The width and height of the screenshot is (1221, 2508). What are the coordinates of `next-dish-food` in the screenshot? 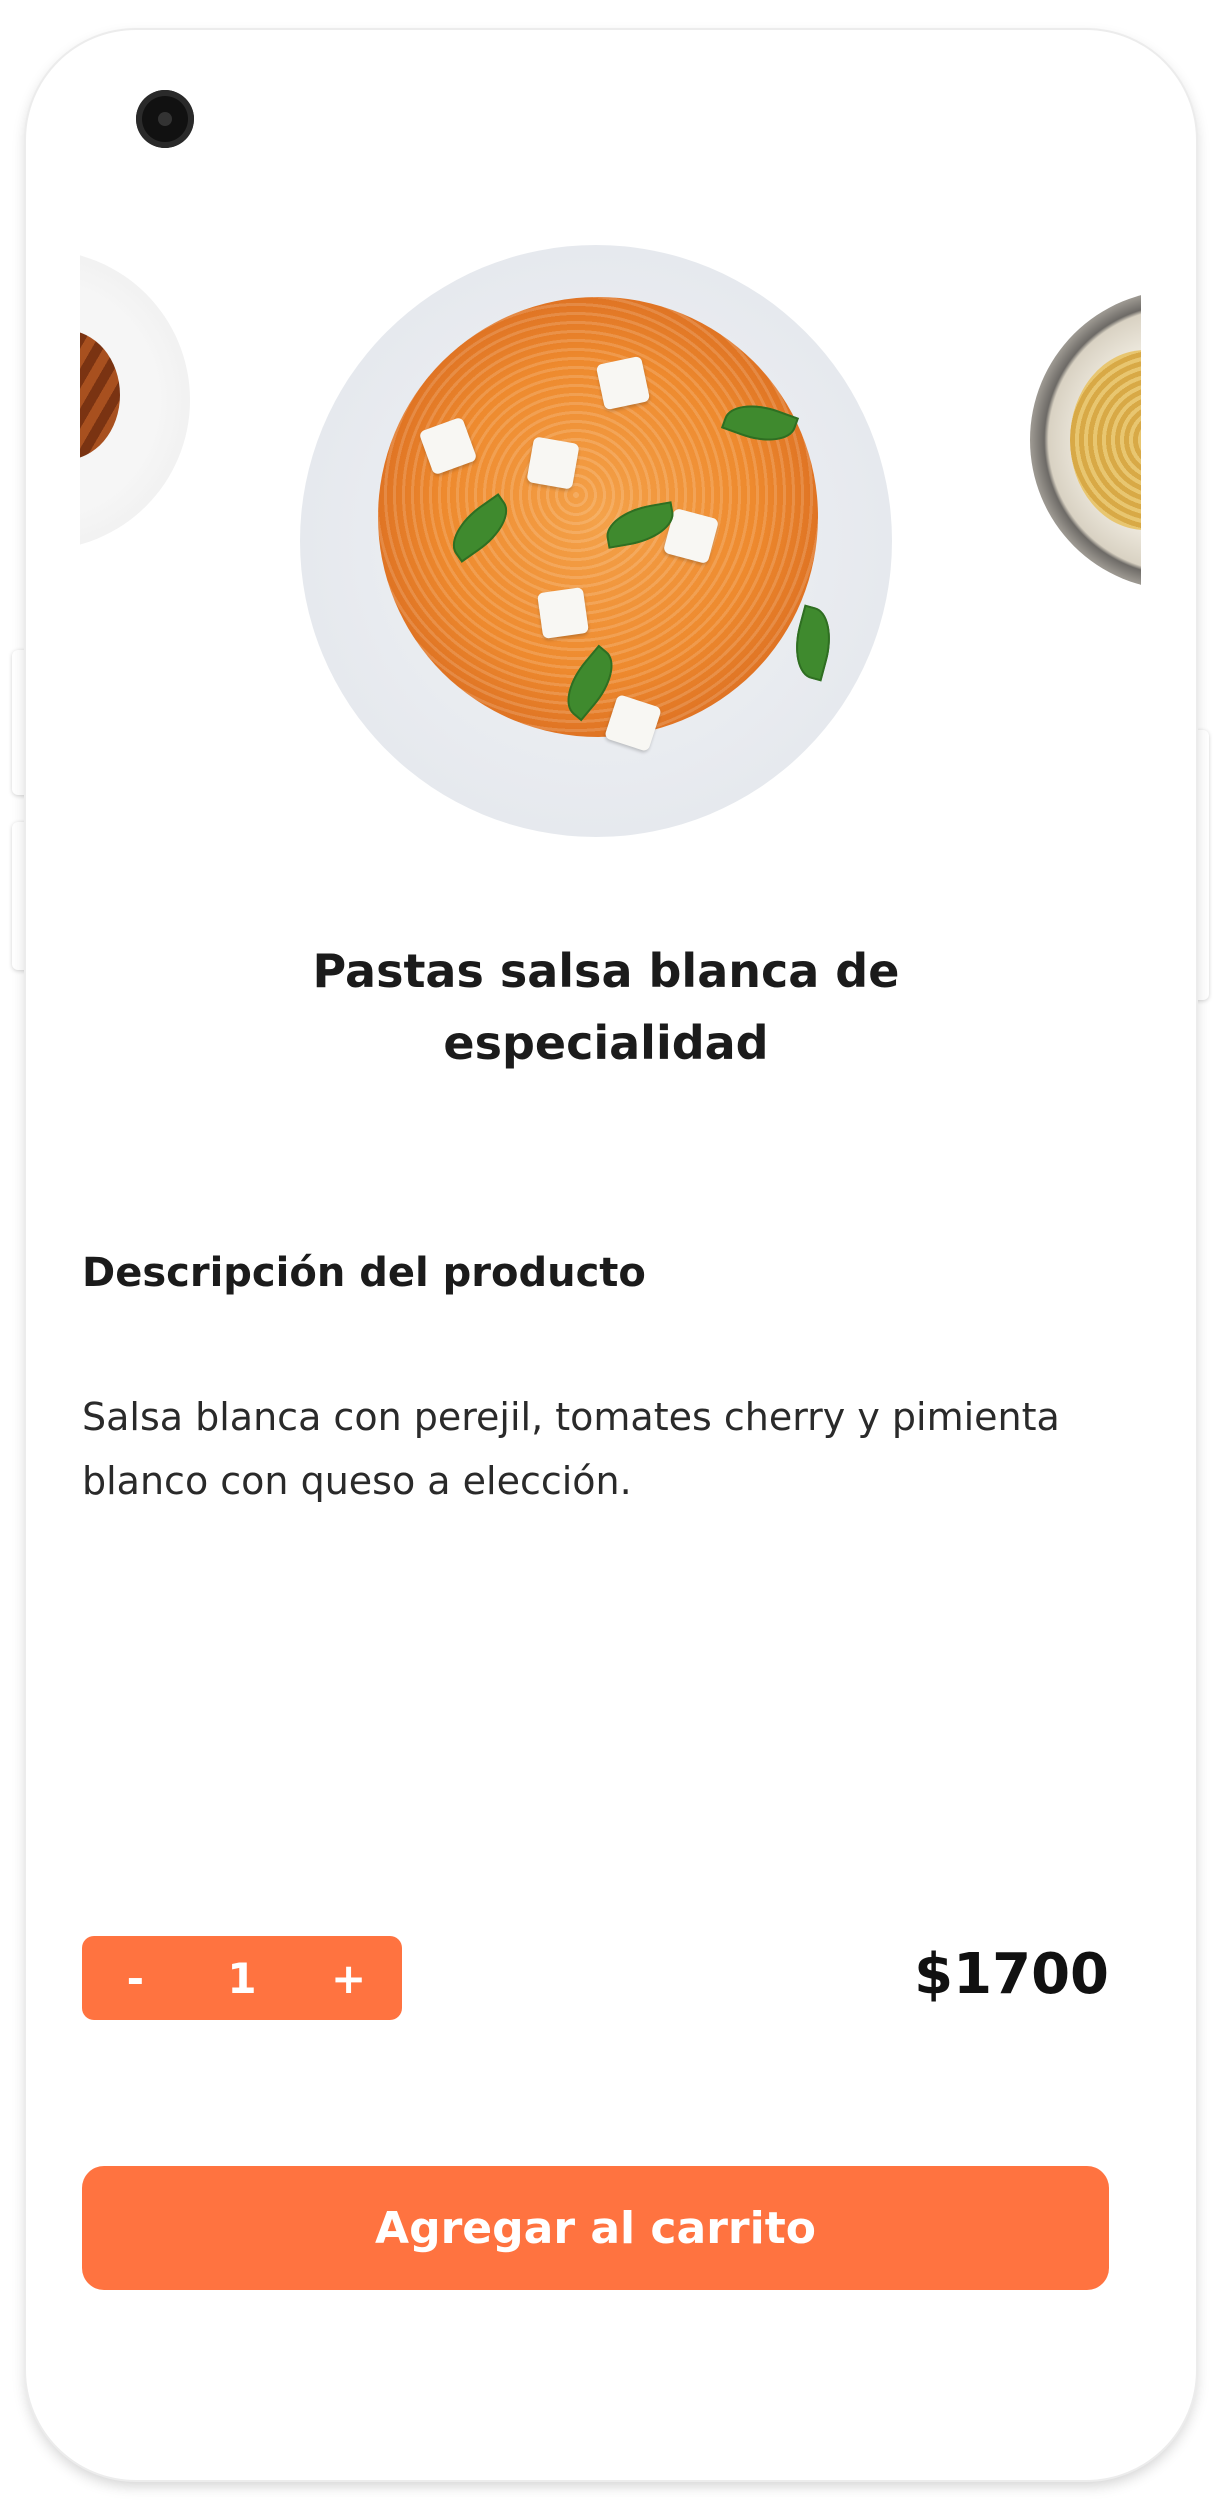 It's located at (1105, 440).